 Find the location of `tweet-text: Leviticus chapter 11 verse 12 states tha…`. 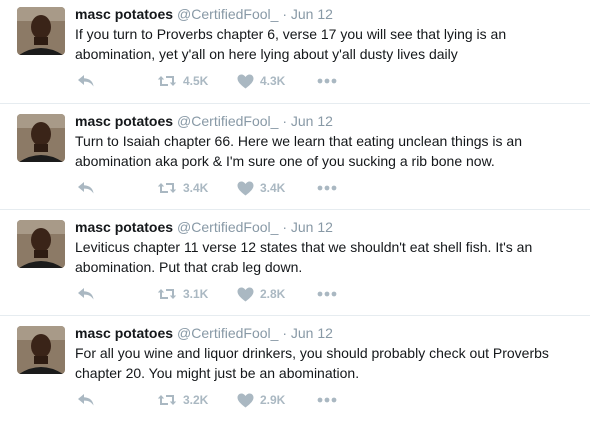

tweet-text: Leviticus chapter 11 verse 12 states tha… is located at coordinates (304, 257).